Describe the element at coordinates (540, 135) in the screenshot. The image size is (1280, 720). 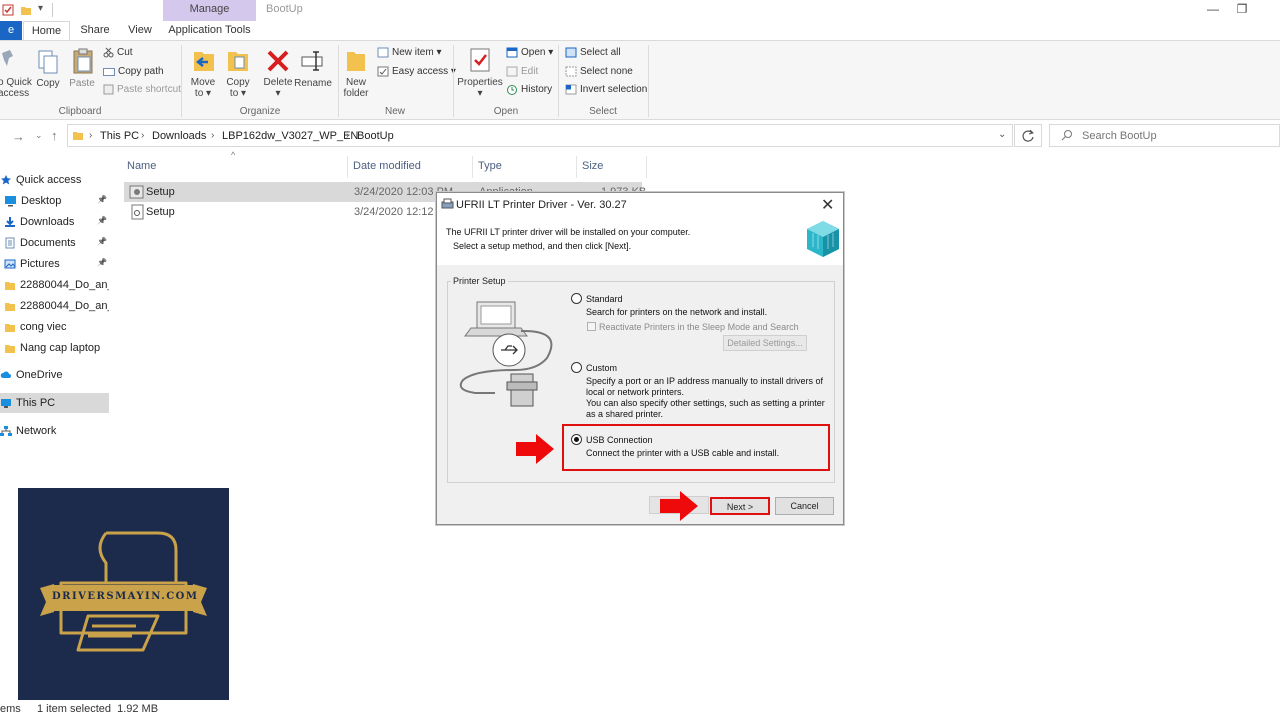
I see `address-bar` at that location.